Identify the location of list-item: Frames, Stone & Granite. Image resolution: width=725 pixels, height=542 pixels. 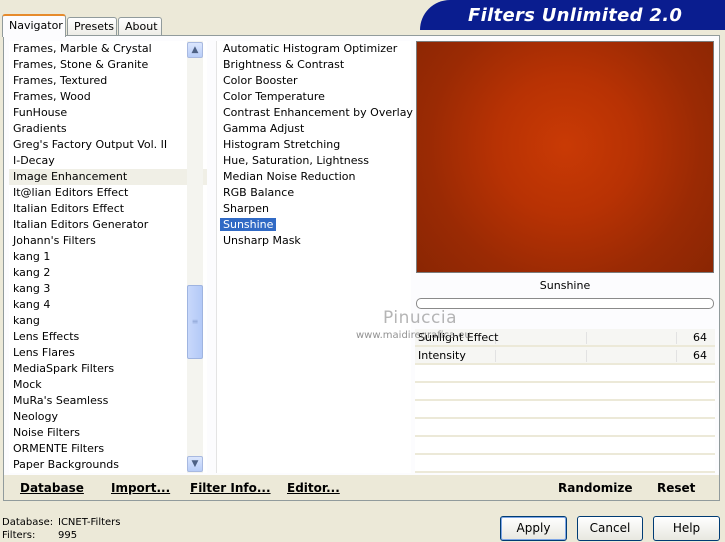
(108, 65).